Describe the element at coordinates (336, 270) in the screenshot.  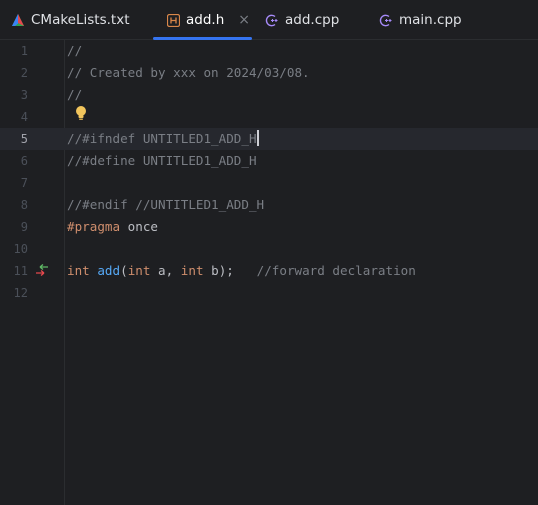
I see `comment-token: //forward declaration` at that location.